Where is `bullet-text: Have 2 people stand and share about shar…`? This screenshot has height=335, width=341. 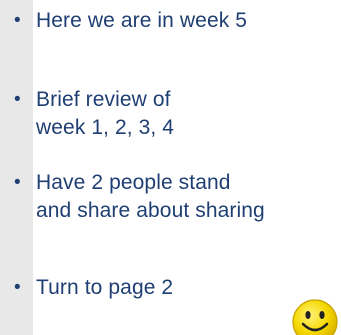
bullet-text: Have 2 people stand and share about shar… is located at coordinates (150, 196).